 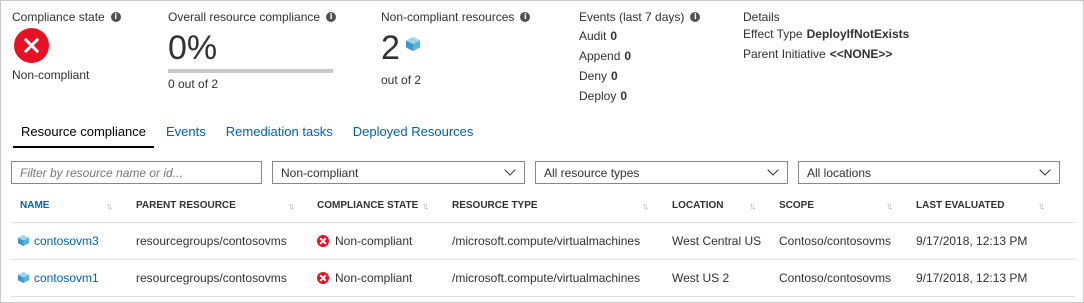 I want to click on event-append: Append 0, so click(x=639, y=56).